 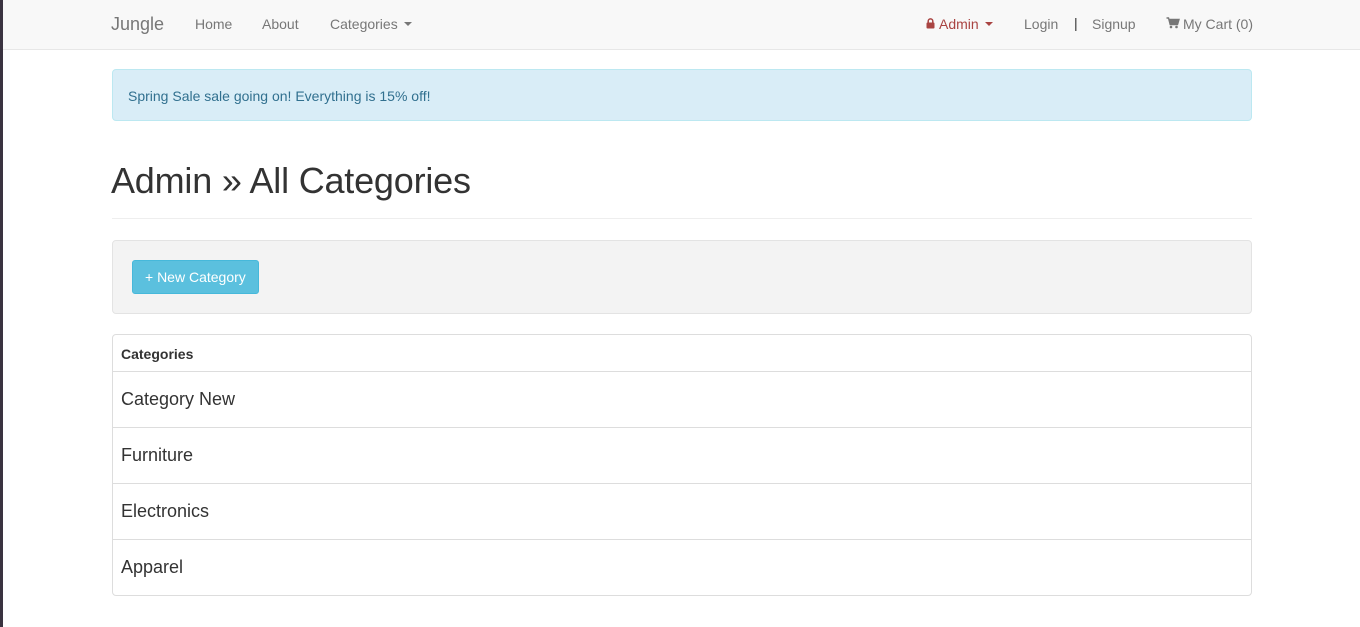 I want to click on nav-about-label: About, so click(x=280, y=24).